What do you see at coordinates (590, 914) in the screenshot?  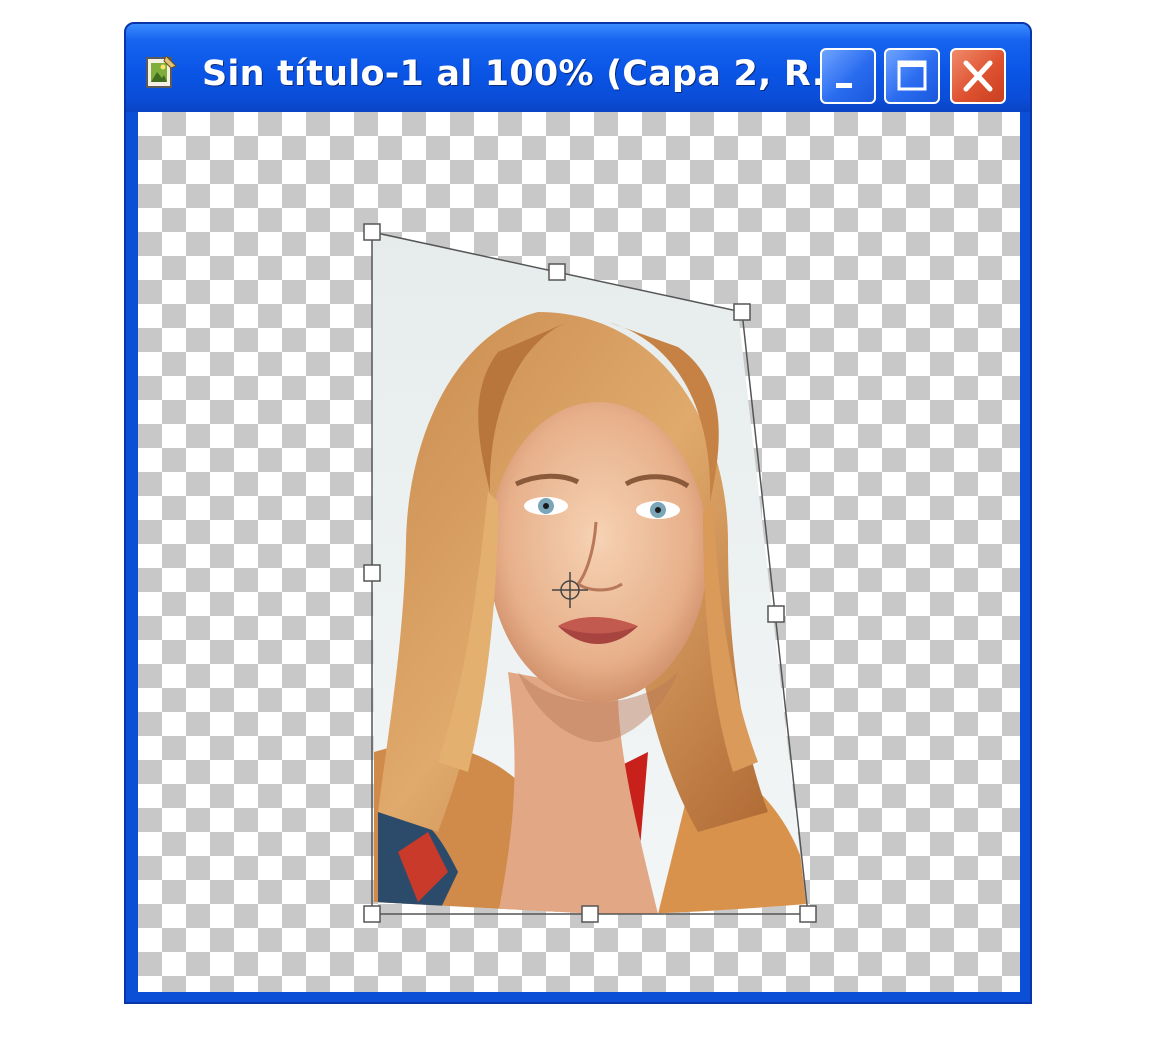 I see `transform-handle-bottom-middle` at bounding box center [590, 914].